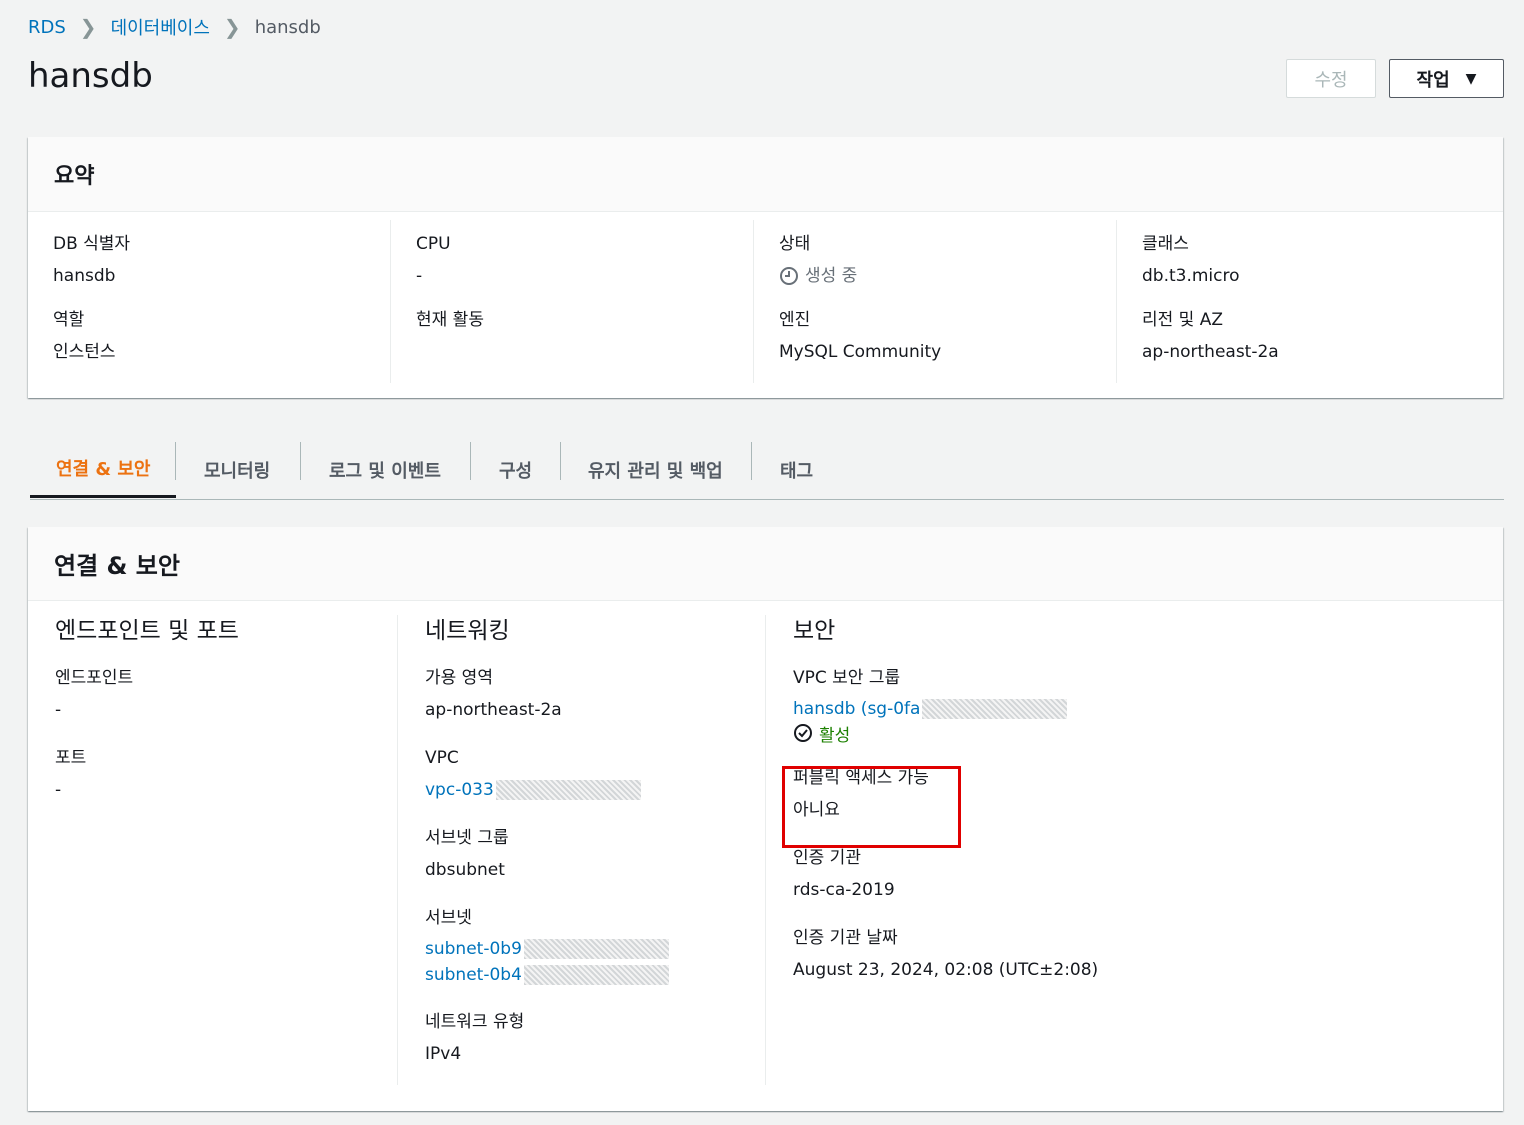 This screenshot has width=1524, height=1125. I want to click on tab-label: 태그, so click(797, 471).